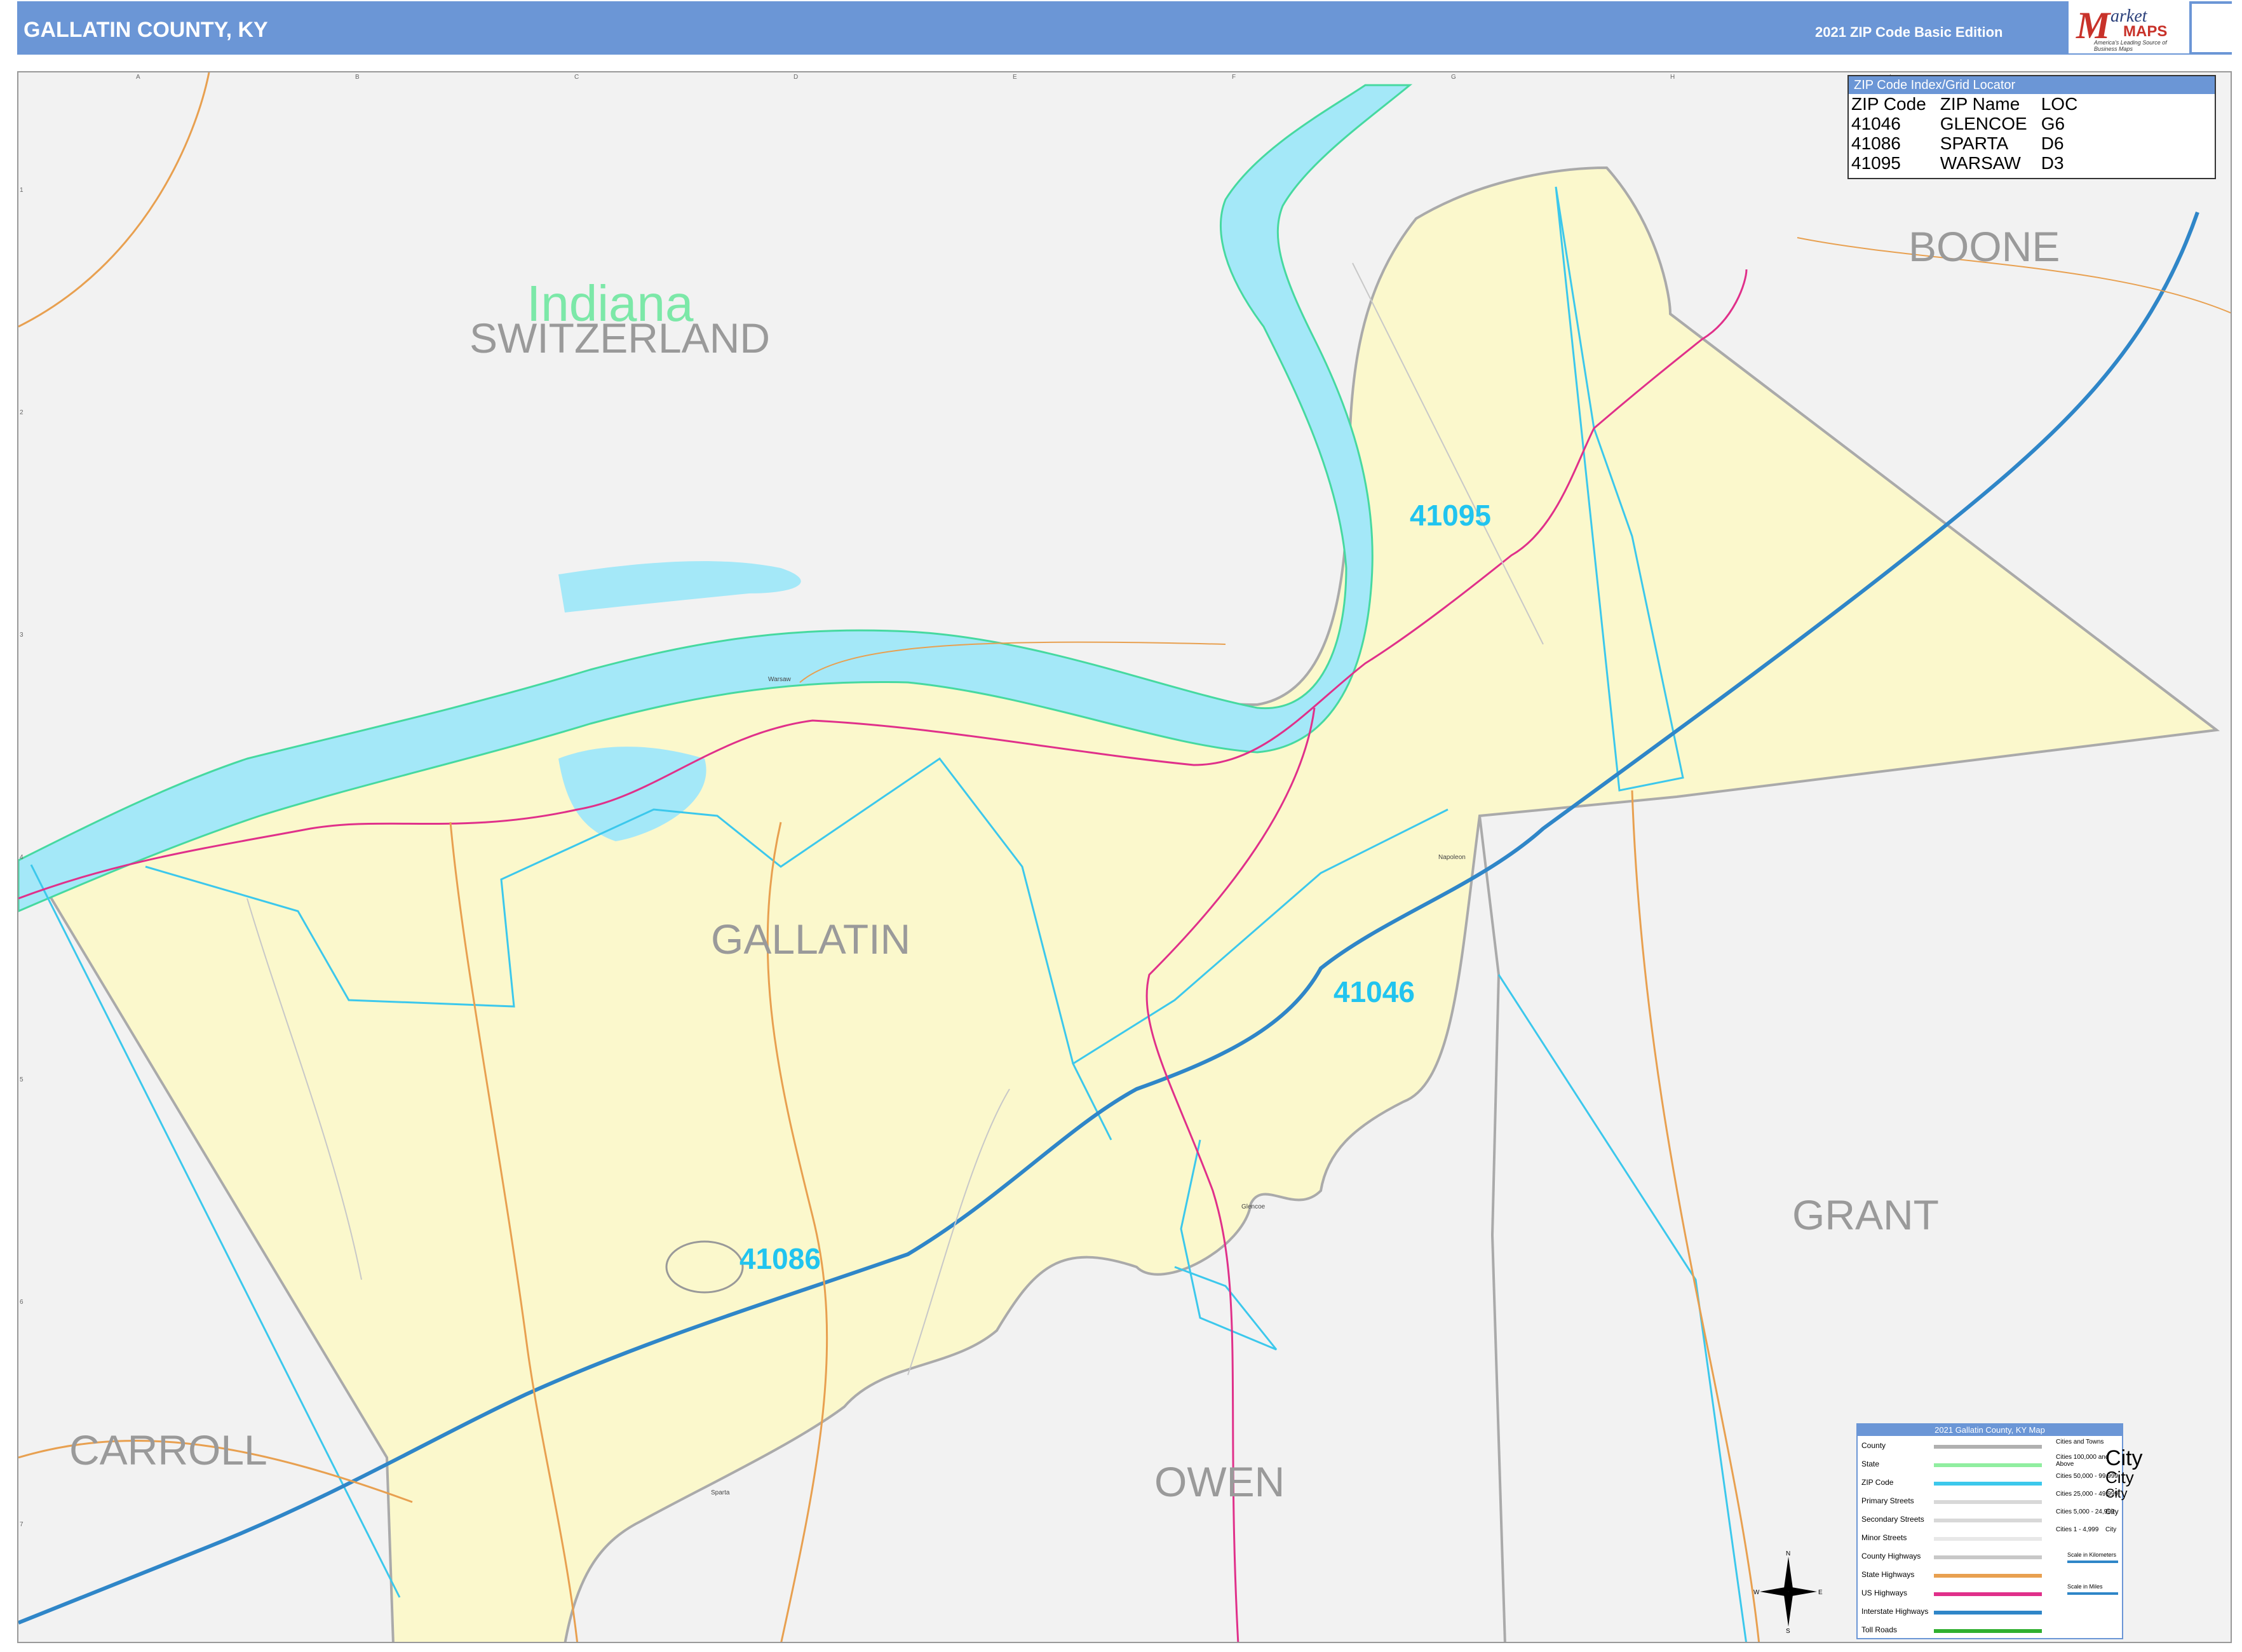 The image size is (2242, 1652). Describe the element at coordinates (22, 1524) in the screenshot. I see `grid-row-label: 7` at that location.